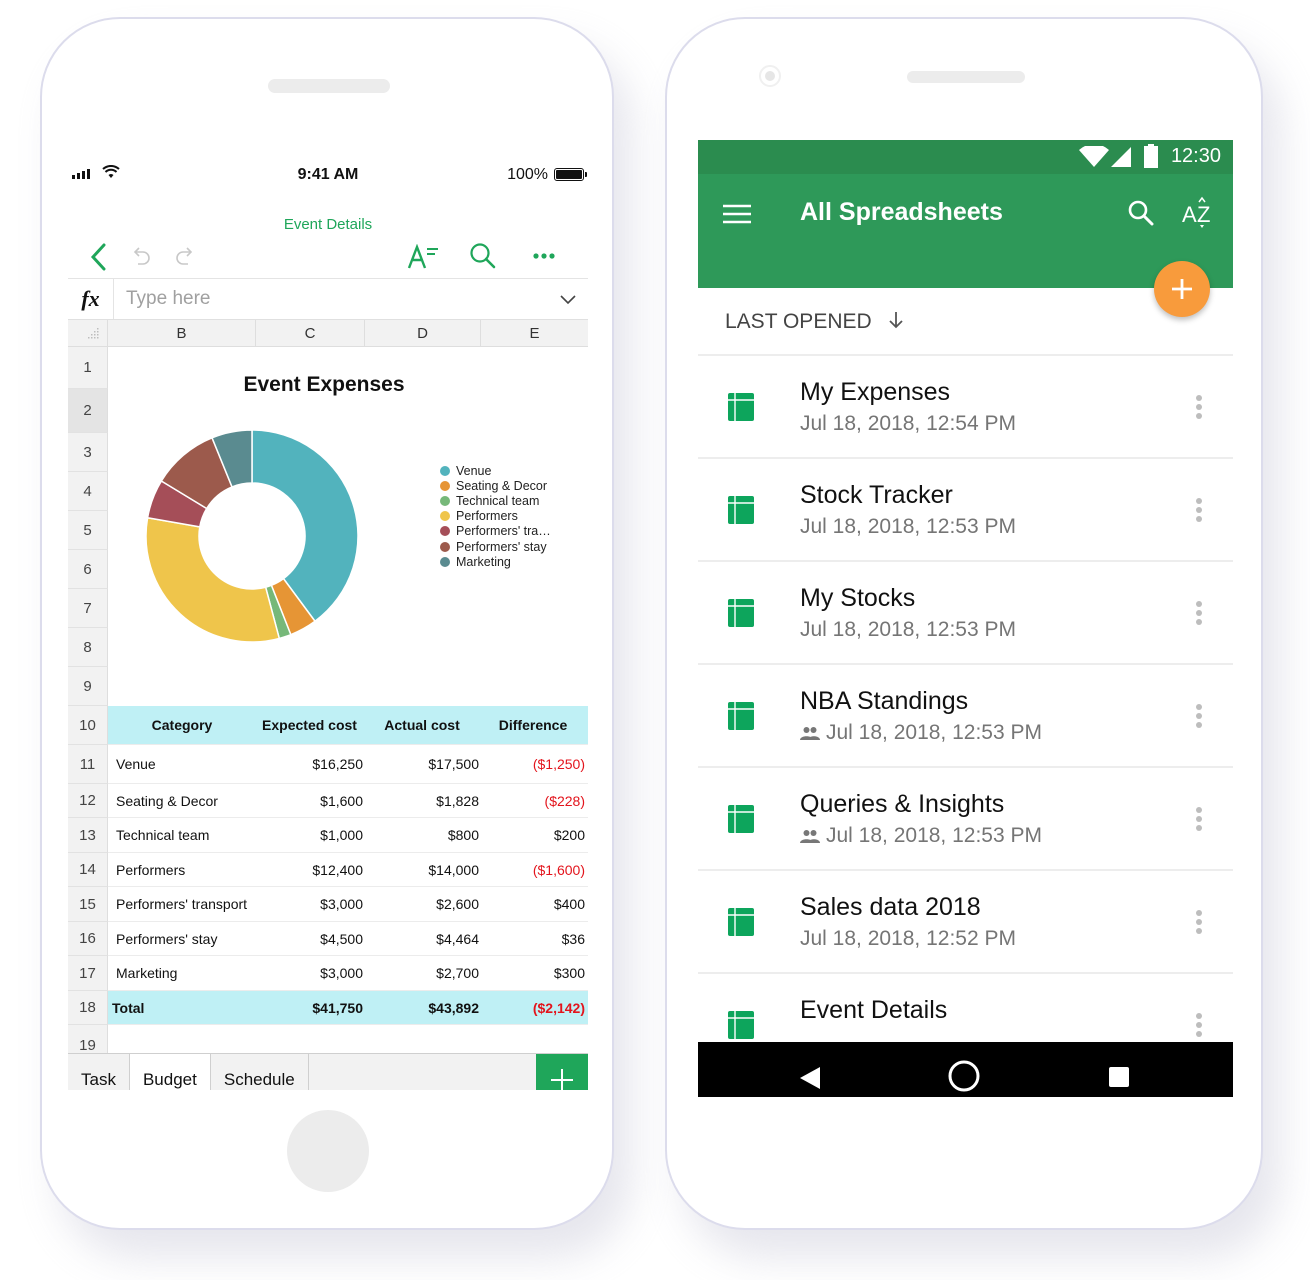 Image resolution: width=1310 pixels, height=1280 pixels. Describe the element at coordinates (423, 835) in the screenshot. I see `actual-cost-cell: $800` at that location.